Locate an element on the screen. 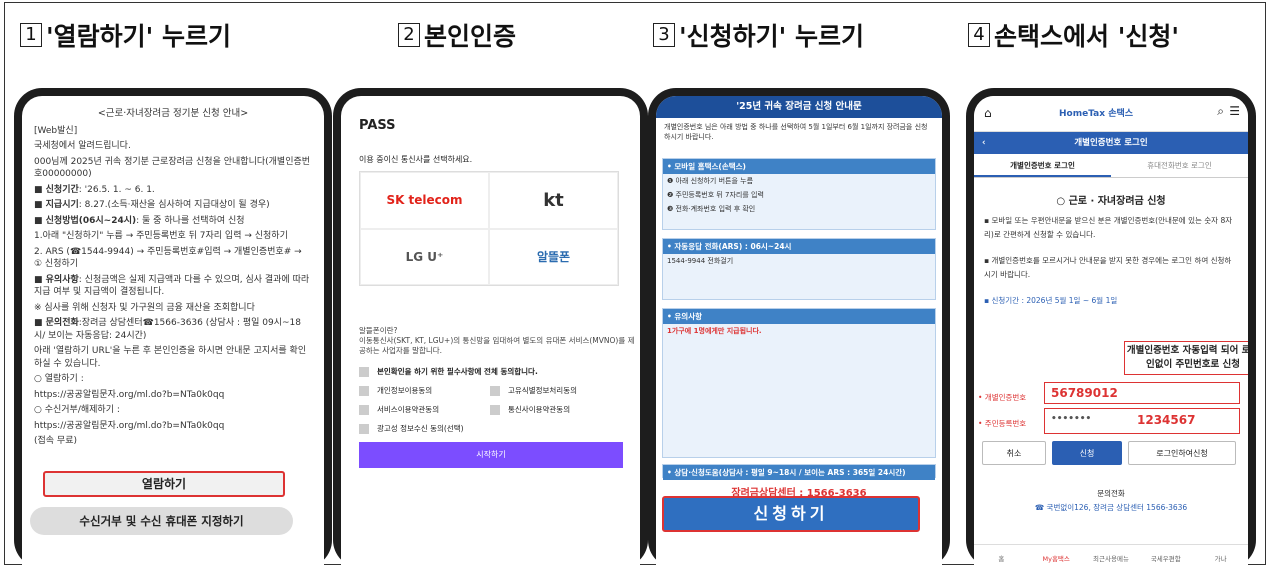  note-2: ※ 심사를 위해 신청자 및 가구원의 금융 재산을 조회합니다 is located at coordinates (144, 307).